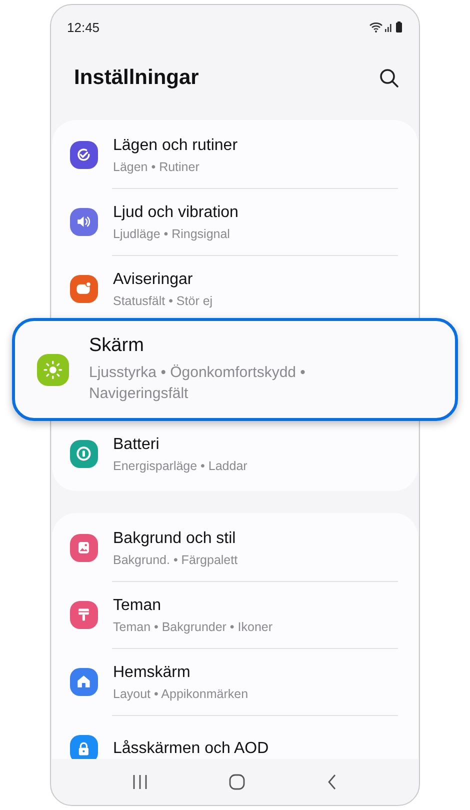  What do you see at coordinates (236, 782) in the screenshot?
I see `home-button-icon` at bounding box center [236, 782].